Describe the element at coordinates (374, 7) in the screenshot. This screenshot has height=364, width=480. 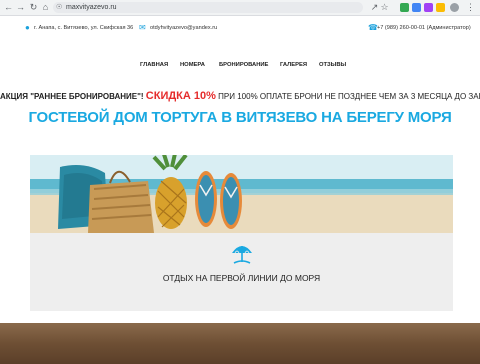
I see `share-icon: ↗` at that location.